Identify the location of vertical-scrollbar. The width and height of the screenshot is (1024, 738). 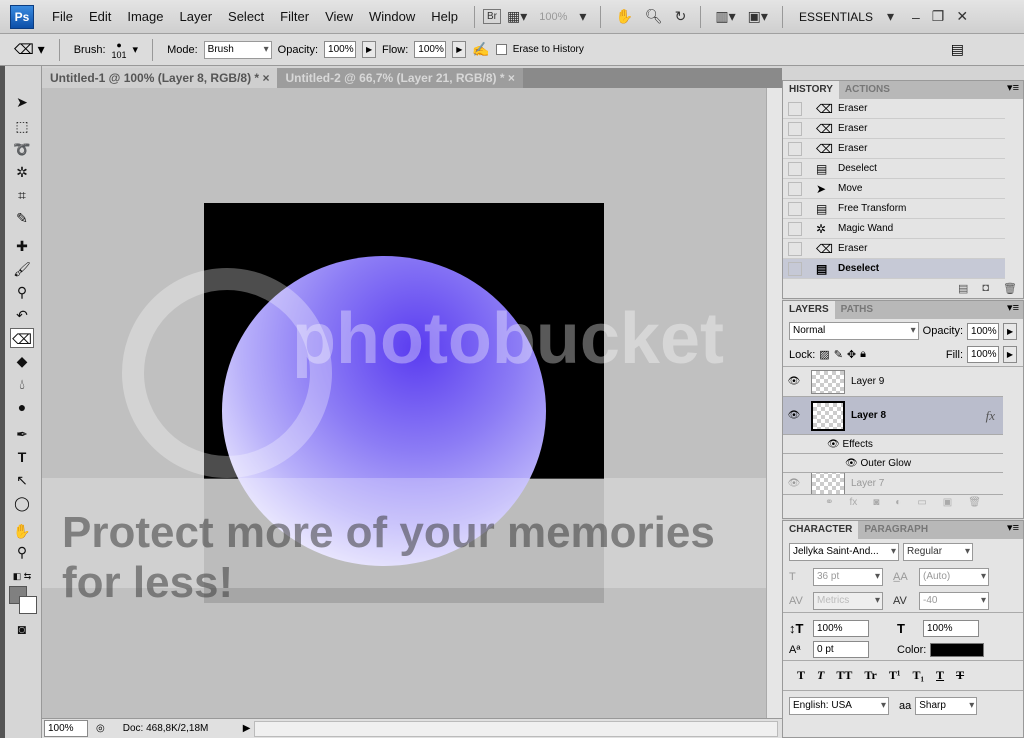
(774, 403).